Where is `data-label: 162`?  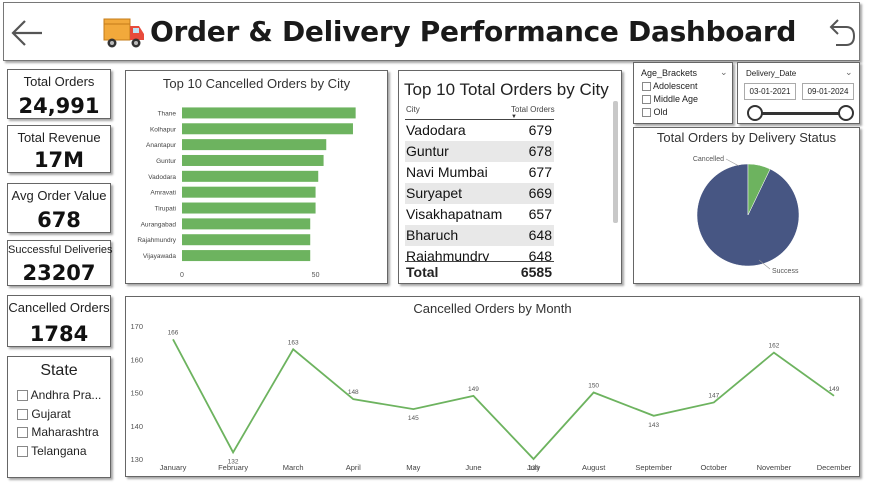 data-label: 162 is located at coordinates (773, 346).